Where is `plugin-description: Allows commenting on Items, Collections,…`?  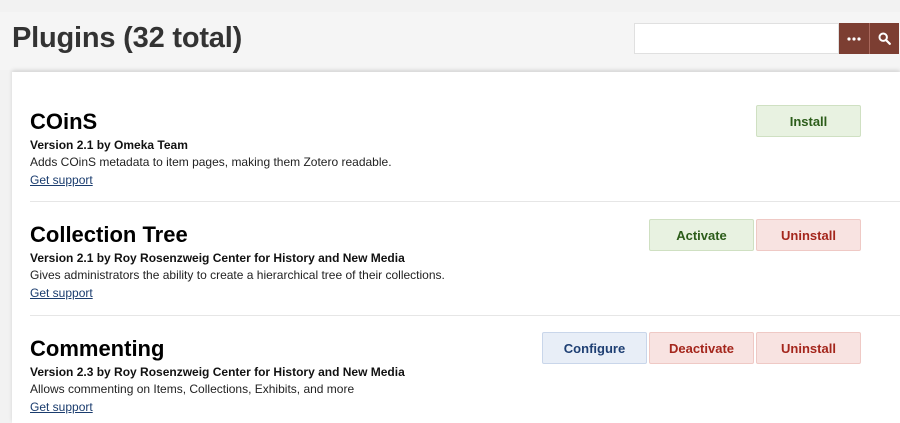 plugin-description: Allows commenting on Items, Collections,… is located at coordinates (192, 389).